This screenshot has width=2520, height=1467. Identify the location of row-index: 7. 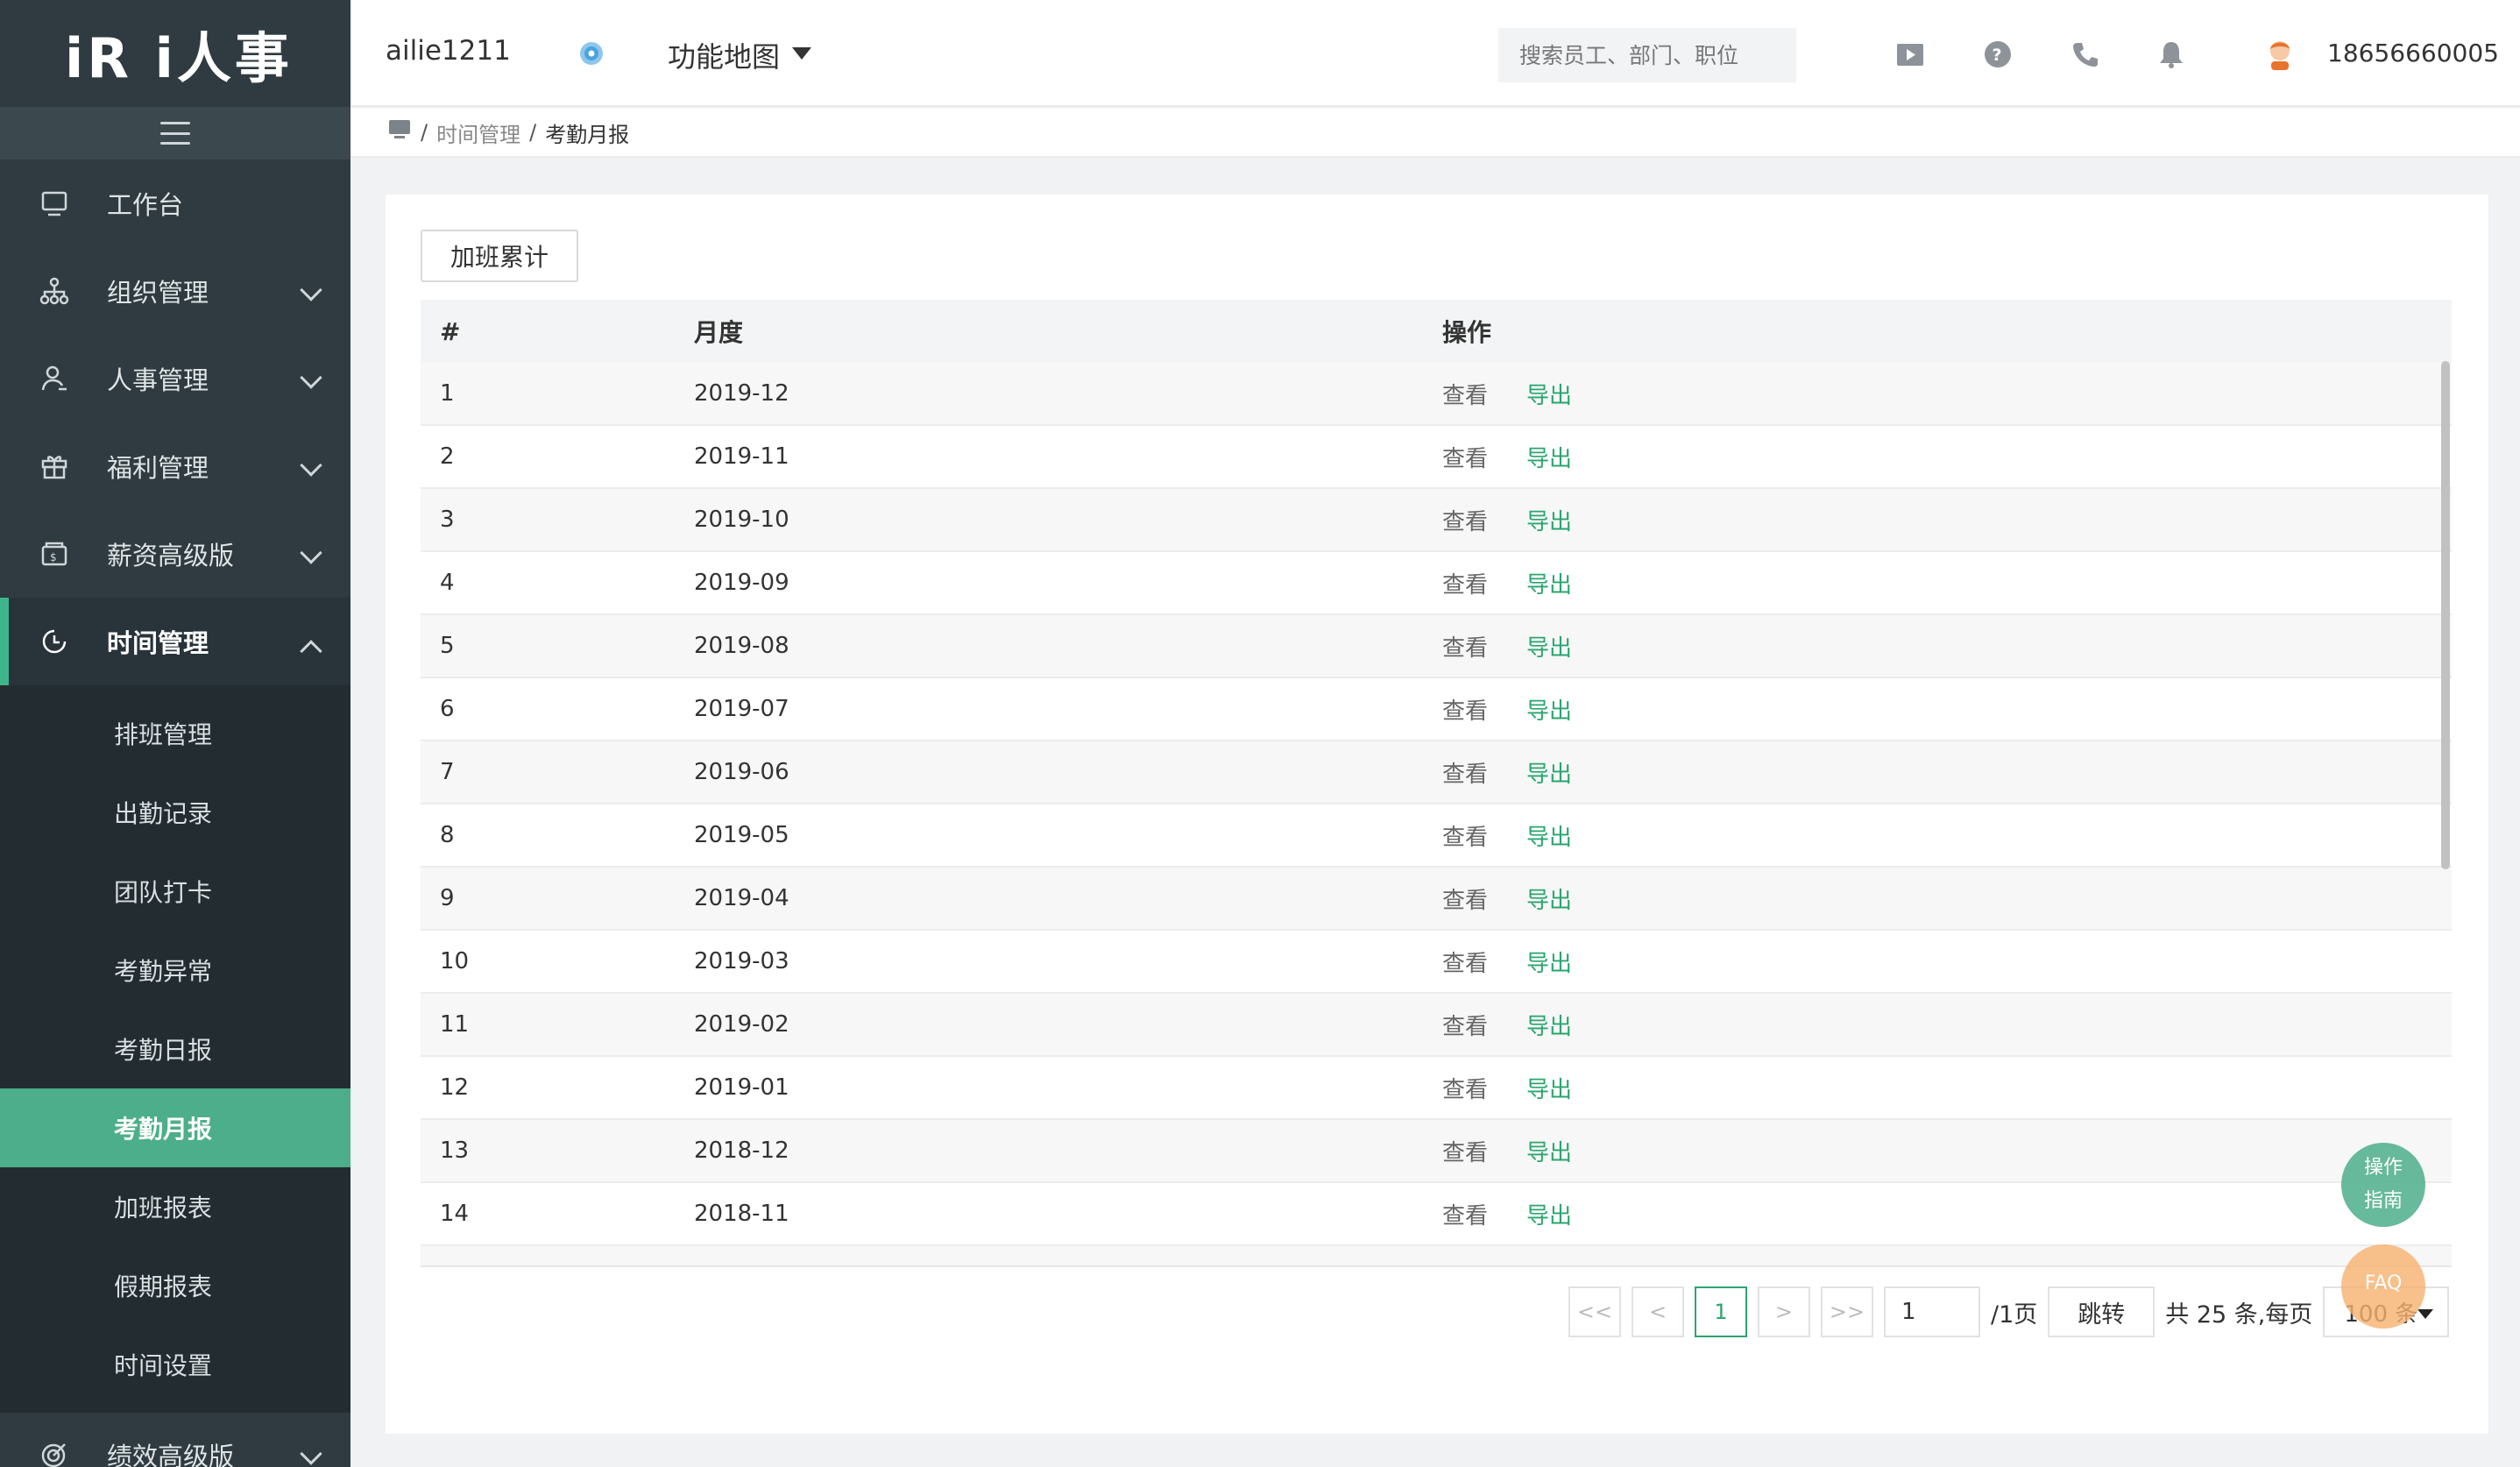
(447, 772).